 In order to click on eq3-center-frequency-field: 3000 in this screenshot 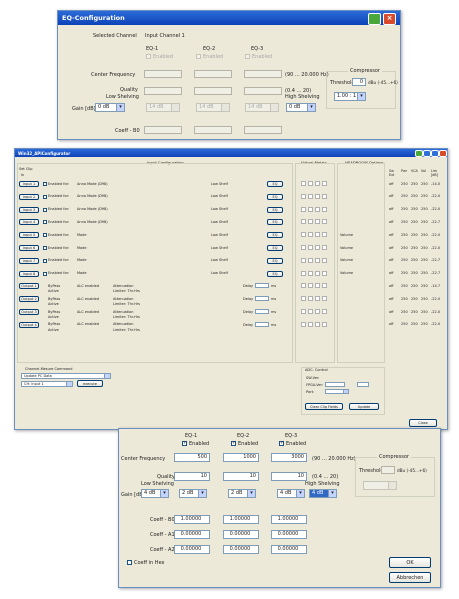, I will do `click(289, 457)`.